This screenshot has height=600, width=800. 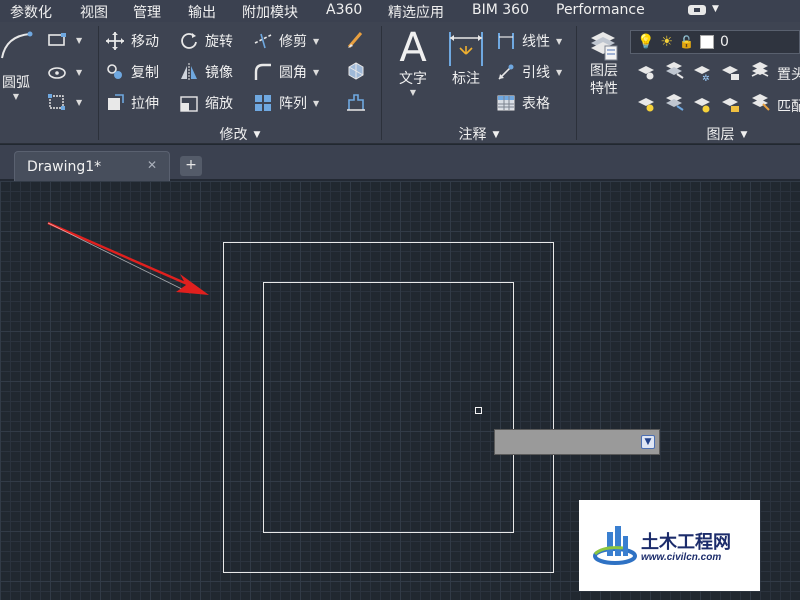 What do you see at coordinates (219, 104) in the screenshot?
I see `scale-label: 缩放` at bounding box center [219, 104].